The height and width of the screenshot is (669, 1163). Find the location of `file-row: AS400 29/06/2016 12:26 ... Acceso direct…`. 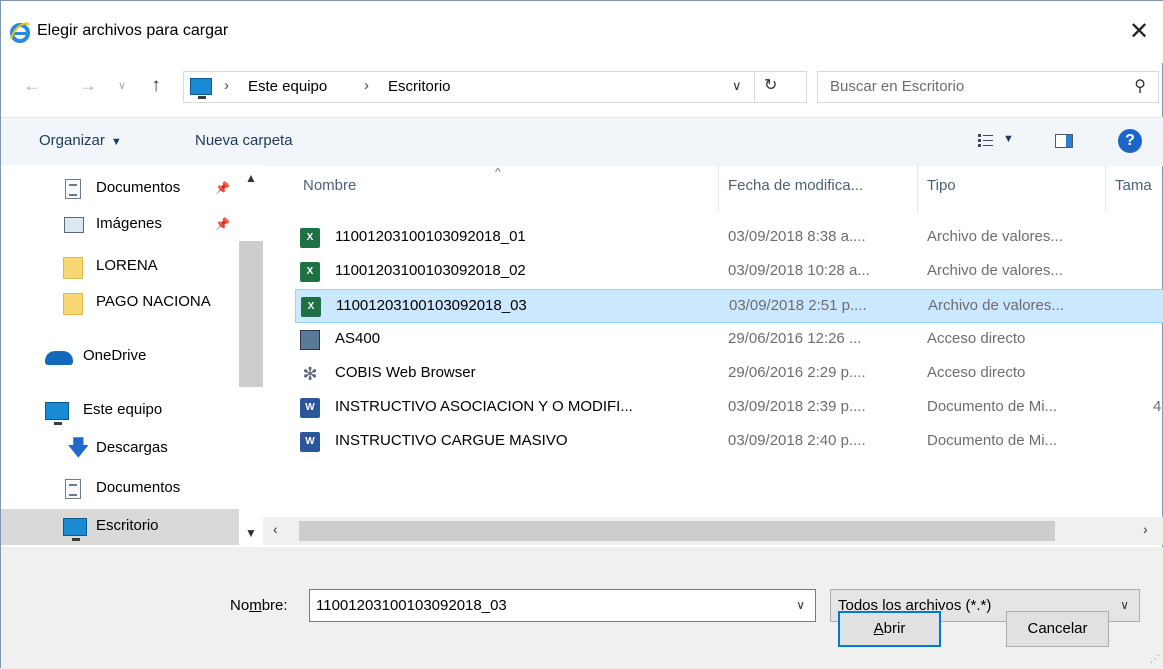

file-row: AS400 29/06/2016 12:26 ... Acceso direct… is located at coordinates (729, 340).